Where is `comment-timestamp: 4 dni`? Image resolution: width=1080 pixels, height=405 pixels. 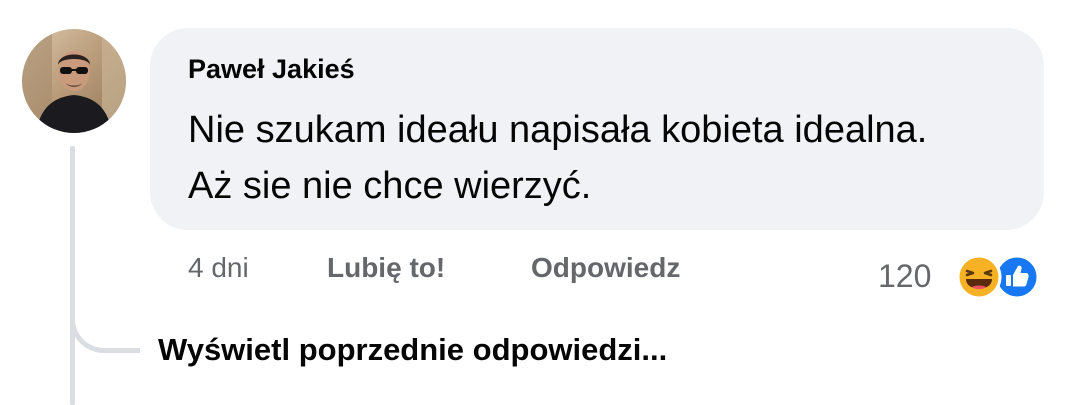 comment-timestamp: 4 dni is located at coordinates (218, 268).